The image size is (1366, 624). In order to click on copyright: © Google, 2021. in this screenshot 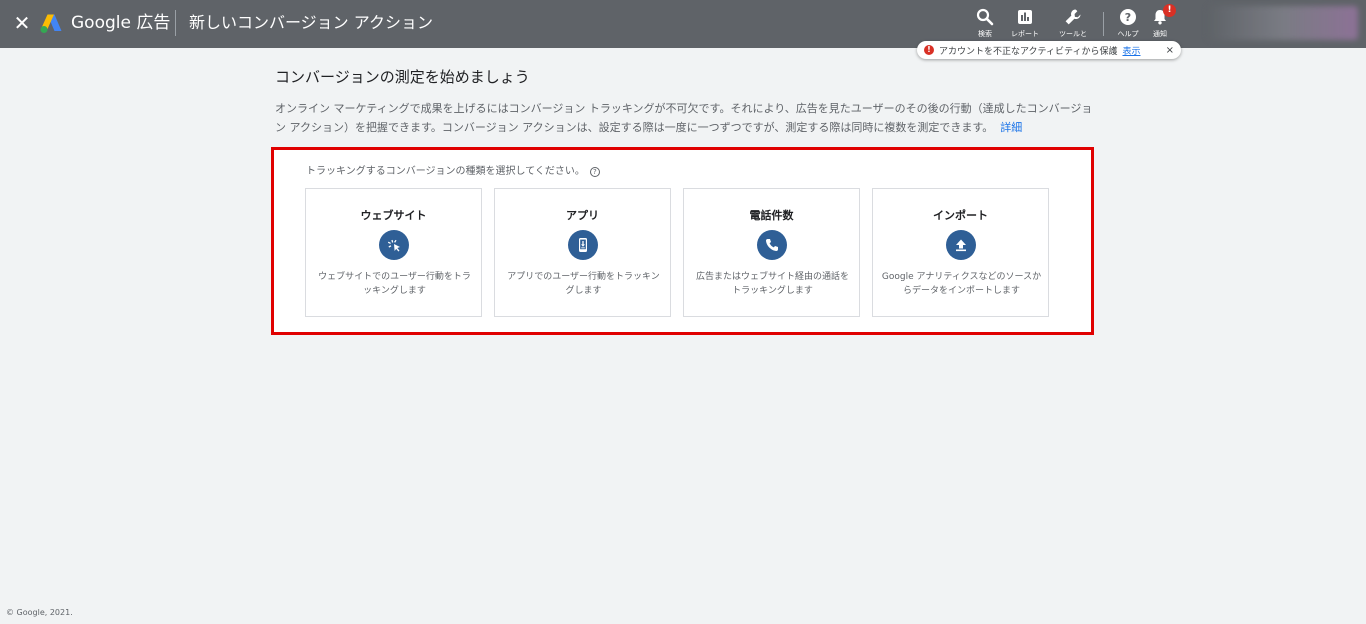, I will do `click(39, 612)`.